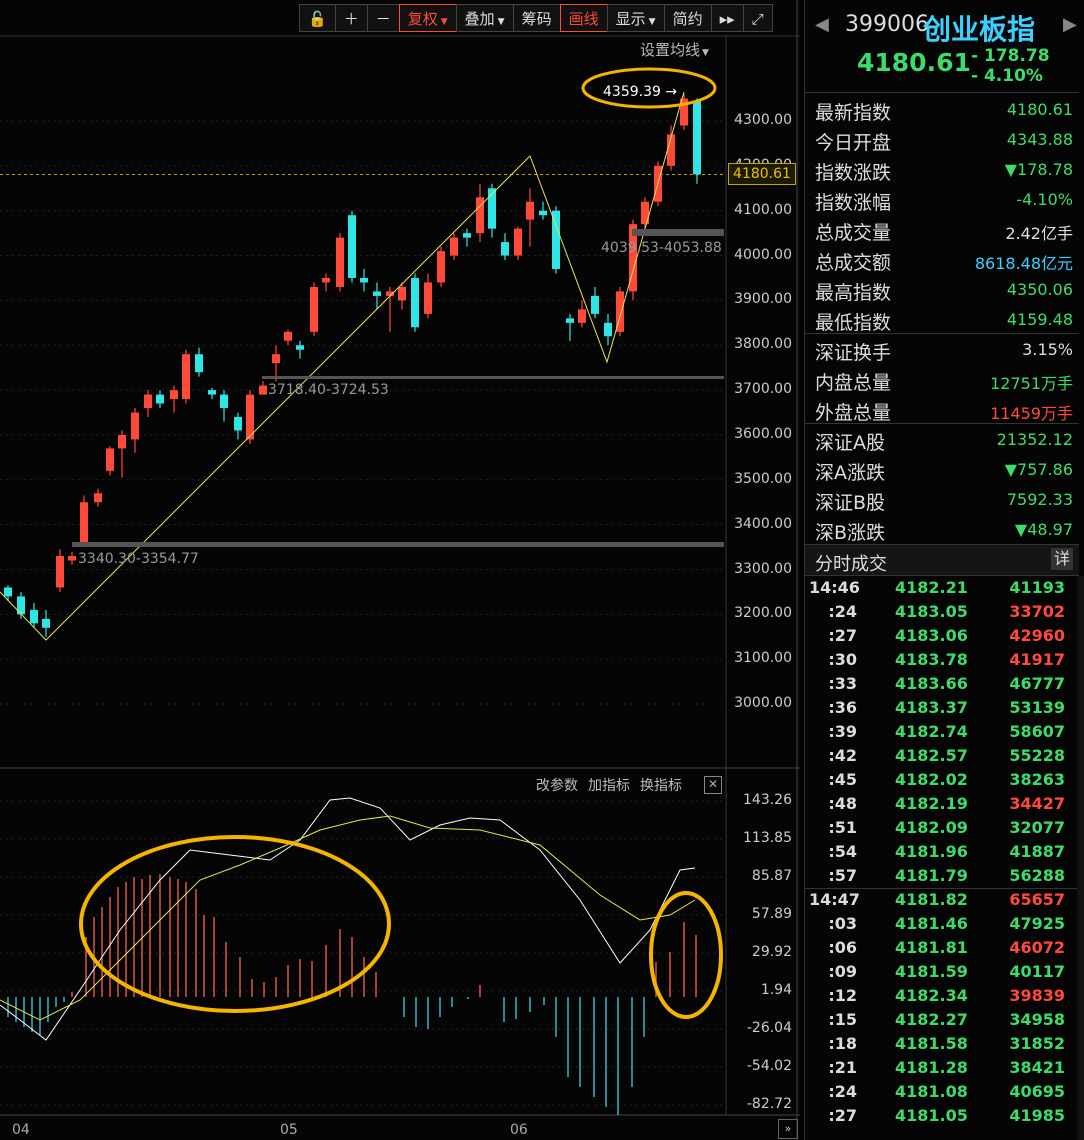  What do you see at coordinates (931, 875) in the screenshot?
I see `tick-price: 4181.79` at bounding box center [931, 875].